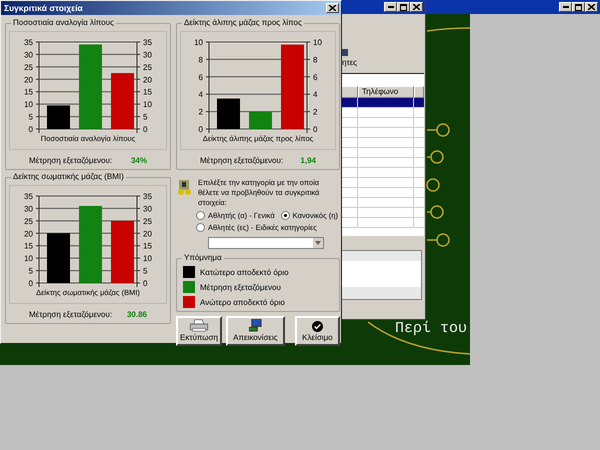 Image resolution: width=600 pixels, height=450 pixels. Describe the element at coordinates (255, 325) in the screenshot. I see `computer-icon` at that location.